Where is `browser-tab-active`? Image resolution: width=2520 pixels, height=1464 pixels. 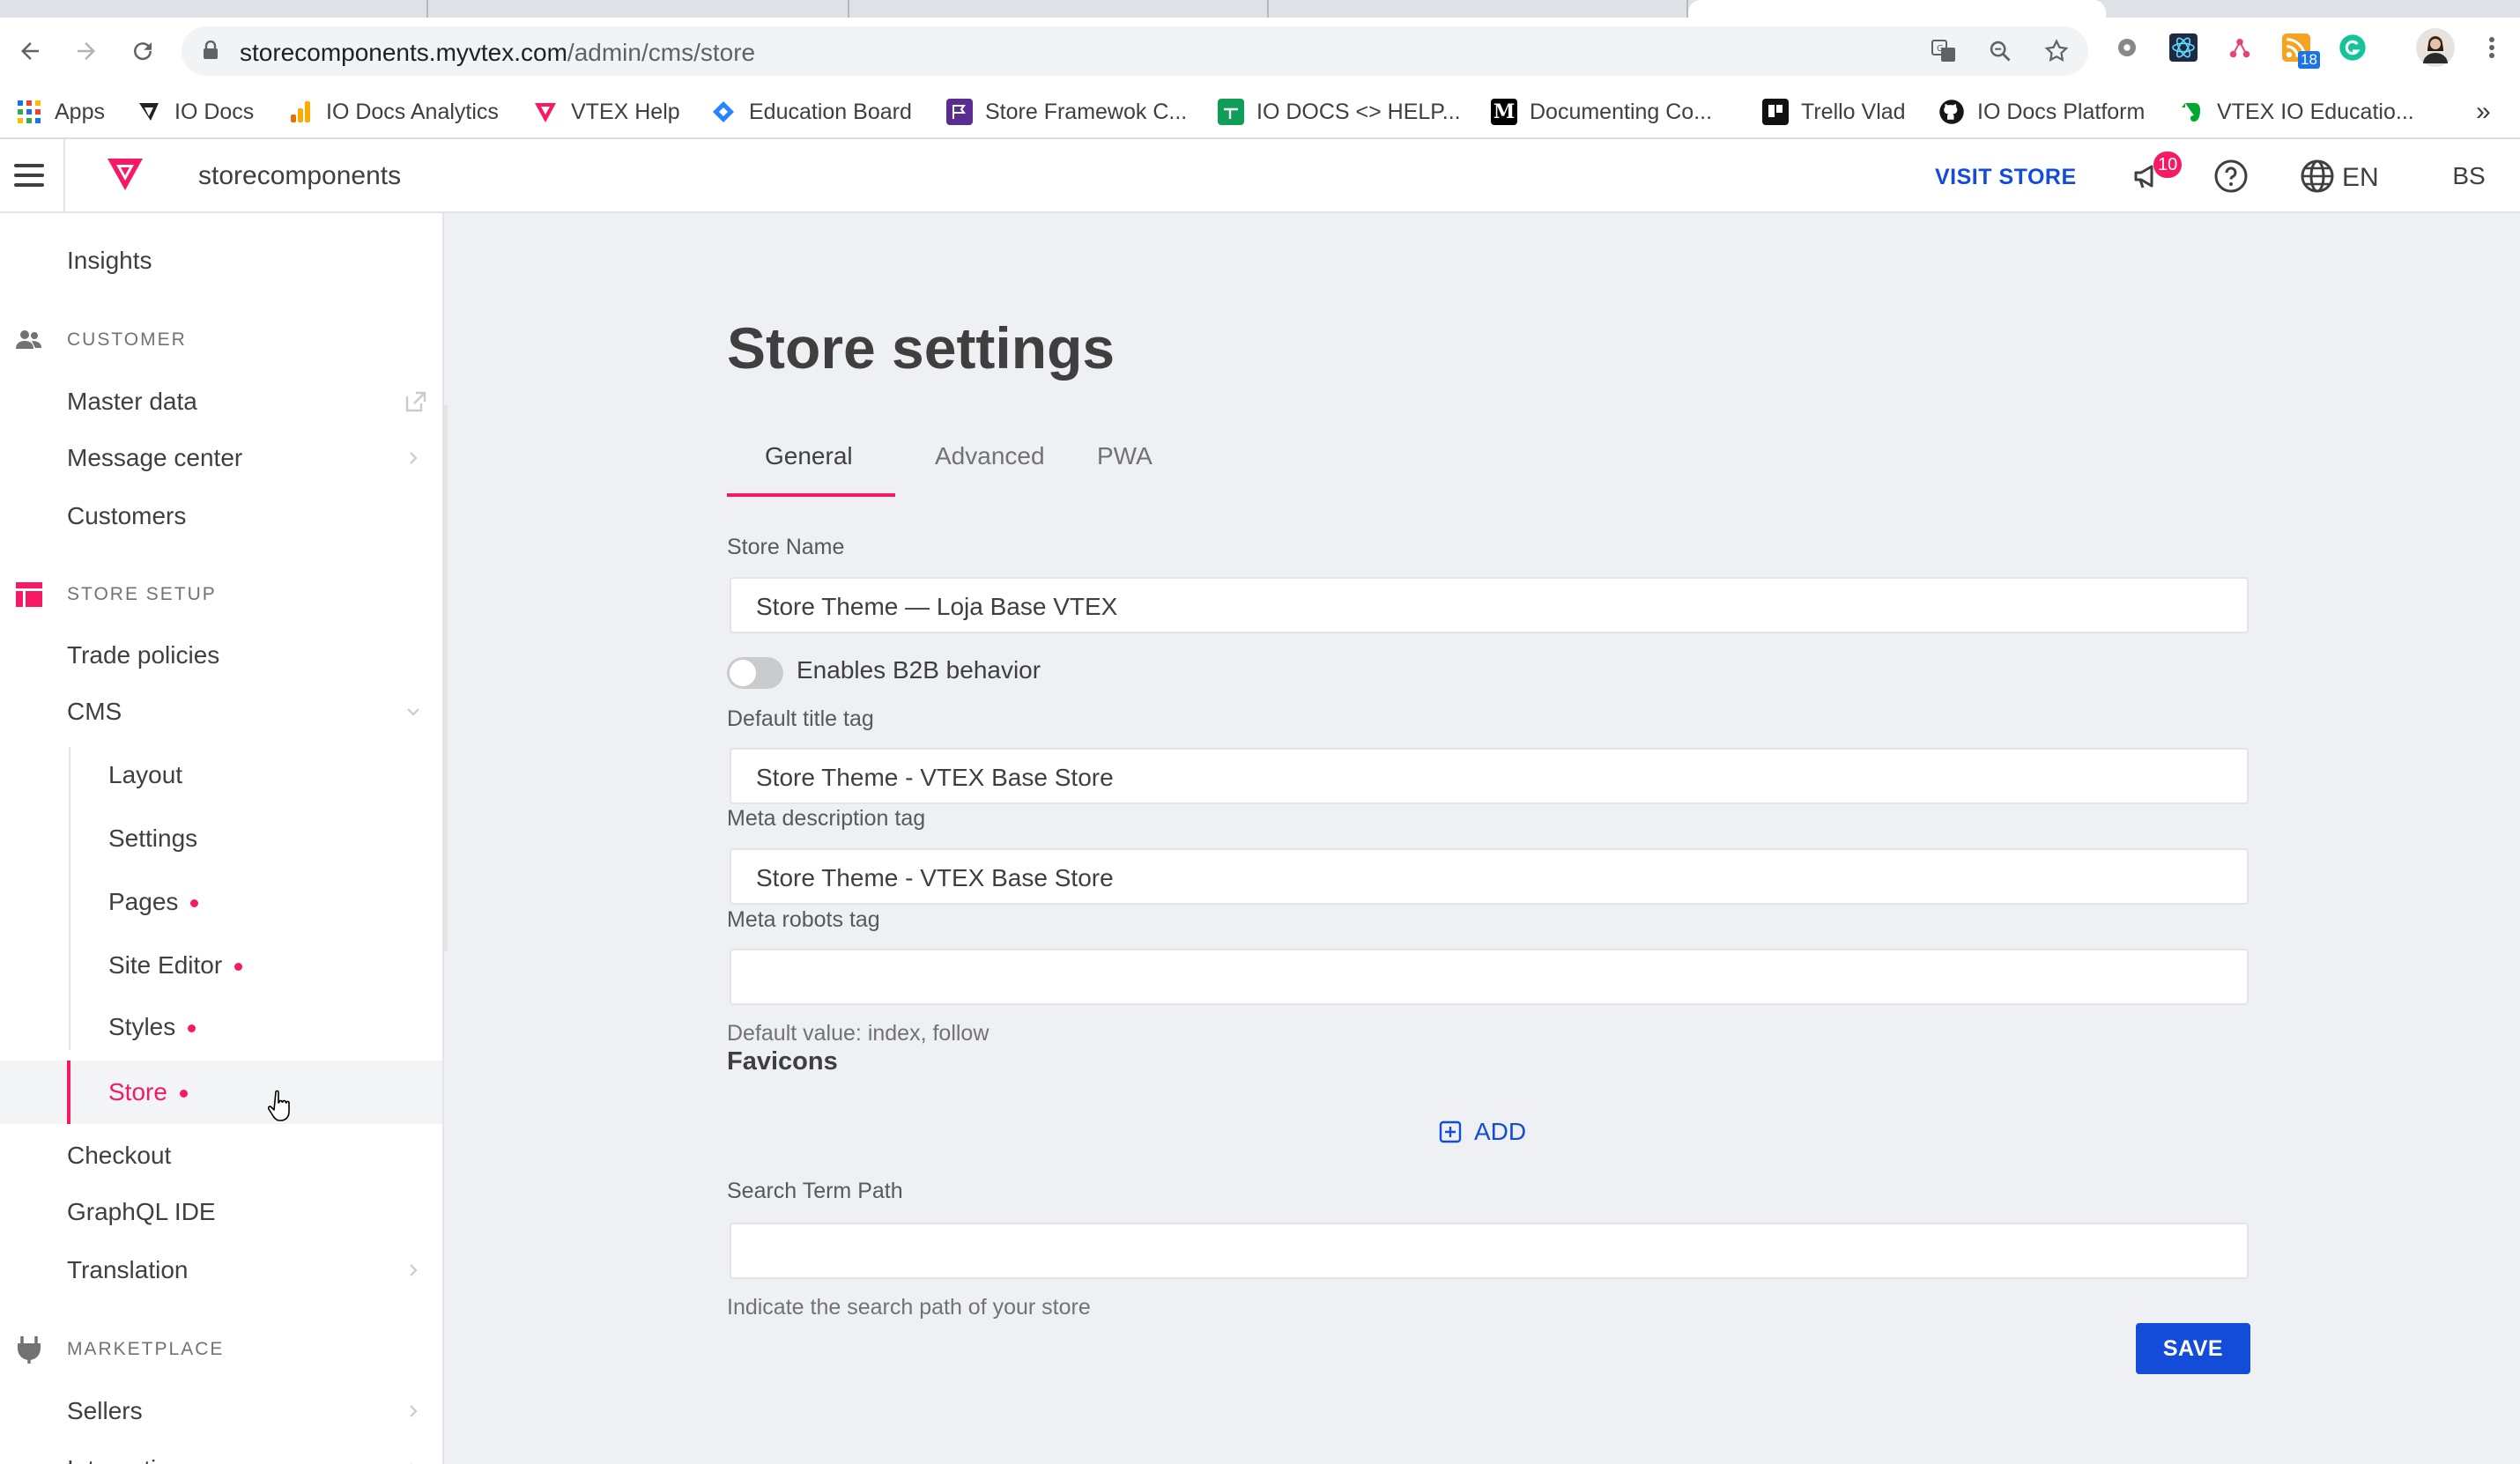 browser-tab-active is located at coordinates (1897, 9).